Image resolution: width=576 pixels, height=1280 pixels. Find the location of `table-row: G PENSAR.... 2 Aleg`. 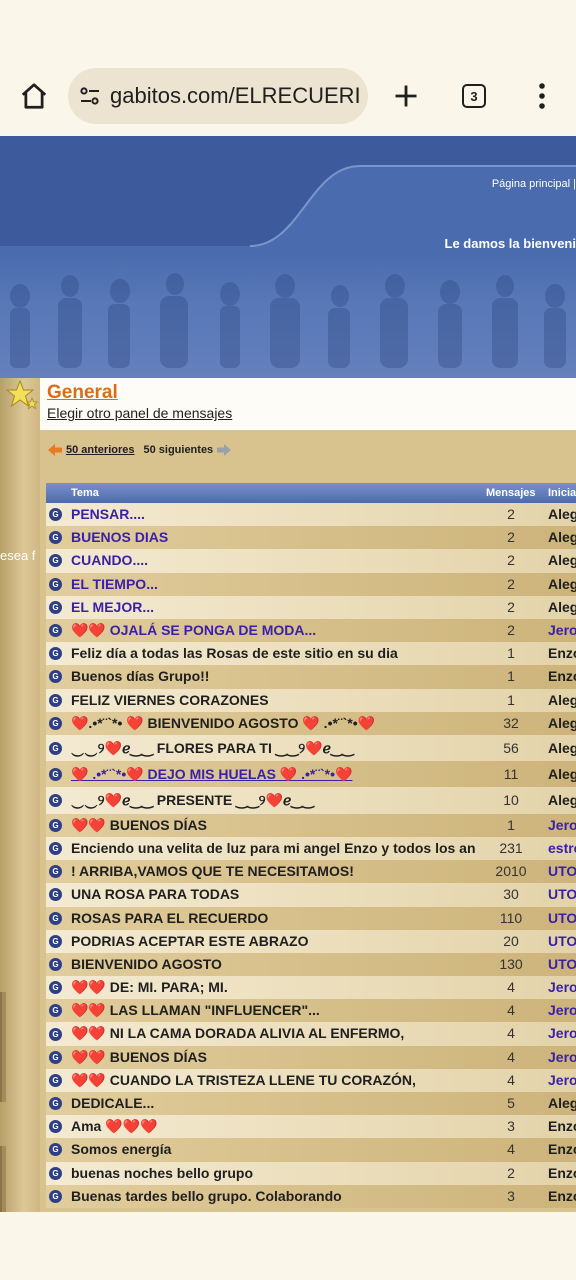

table-row: G PENSAR.... 2 Aleg is located at coordinates (311, 515).